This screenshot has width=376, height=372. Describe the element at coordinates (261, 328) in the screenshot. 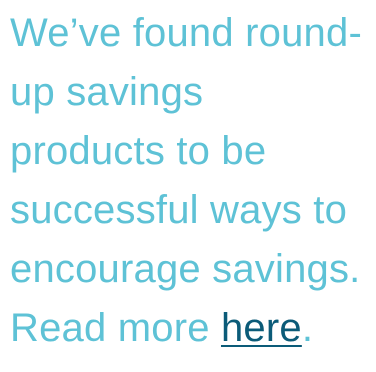

I see `read-more-link: here` at that location.